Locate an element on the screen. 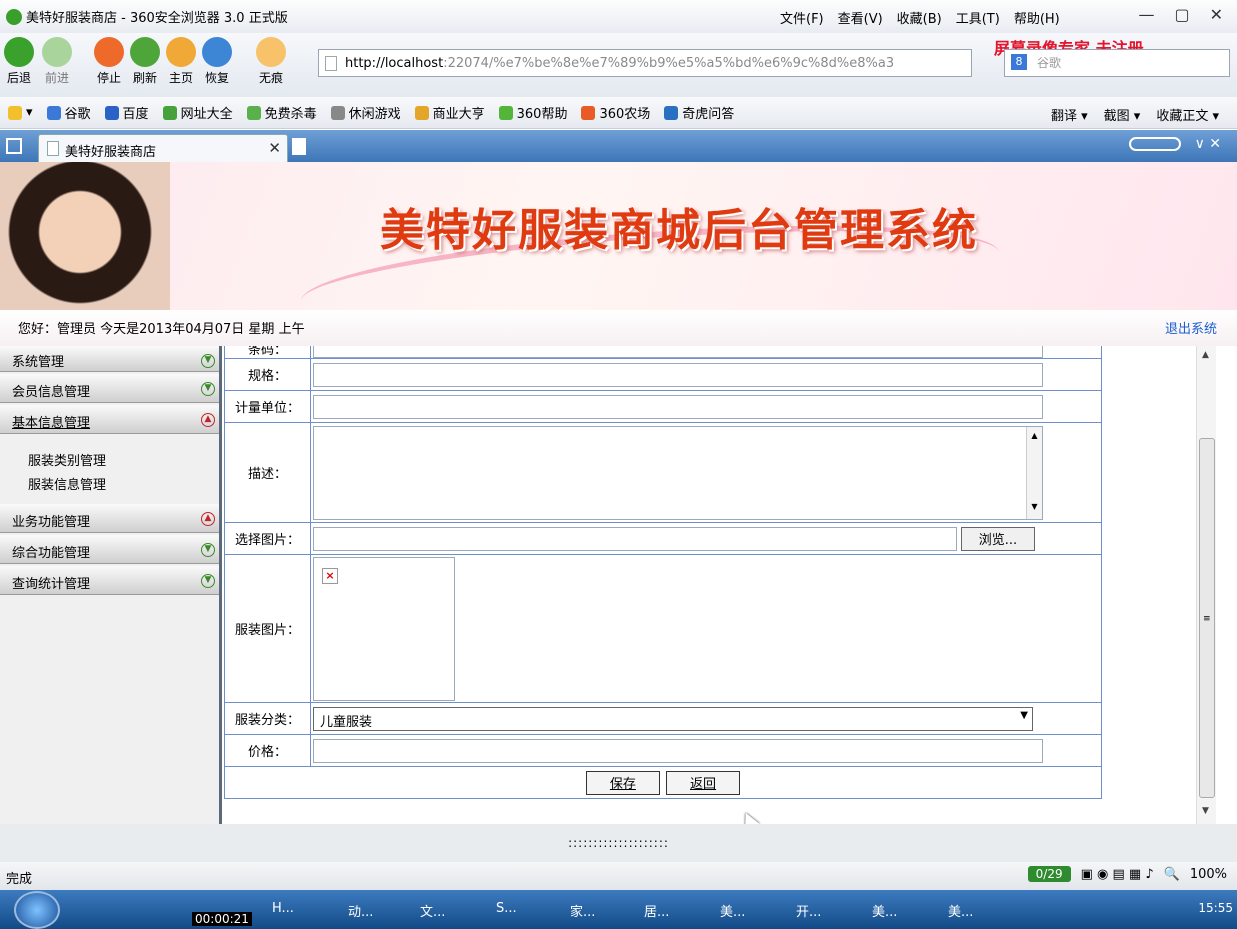 The height and width of the screenshot is (929, 1237). refresh-button: 刷新 is located at coordinates (145, 59).